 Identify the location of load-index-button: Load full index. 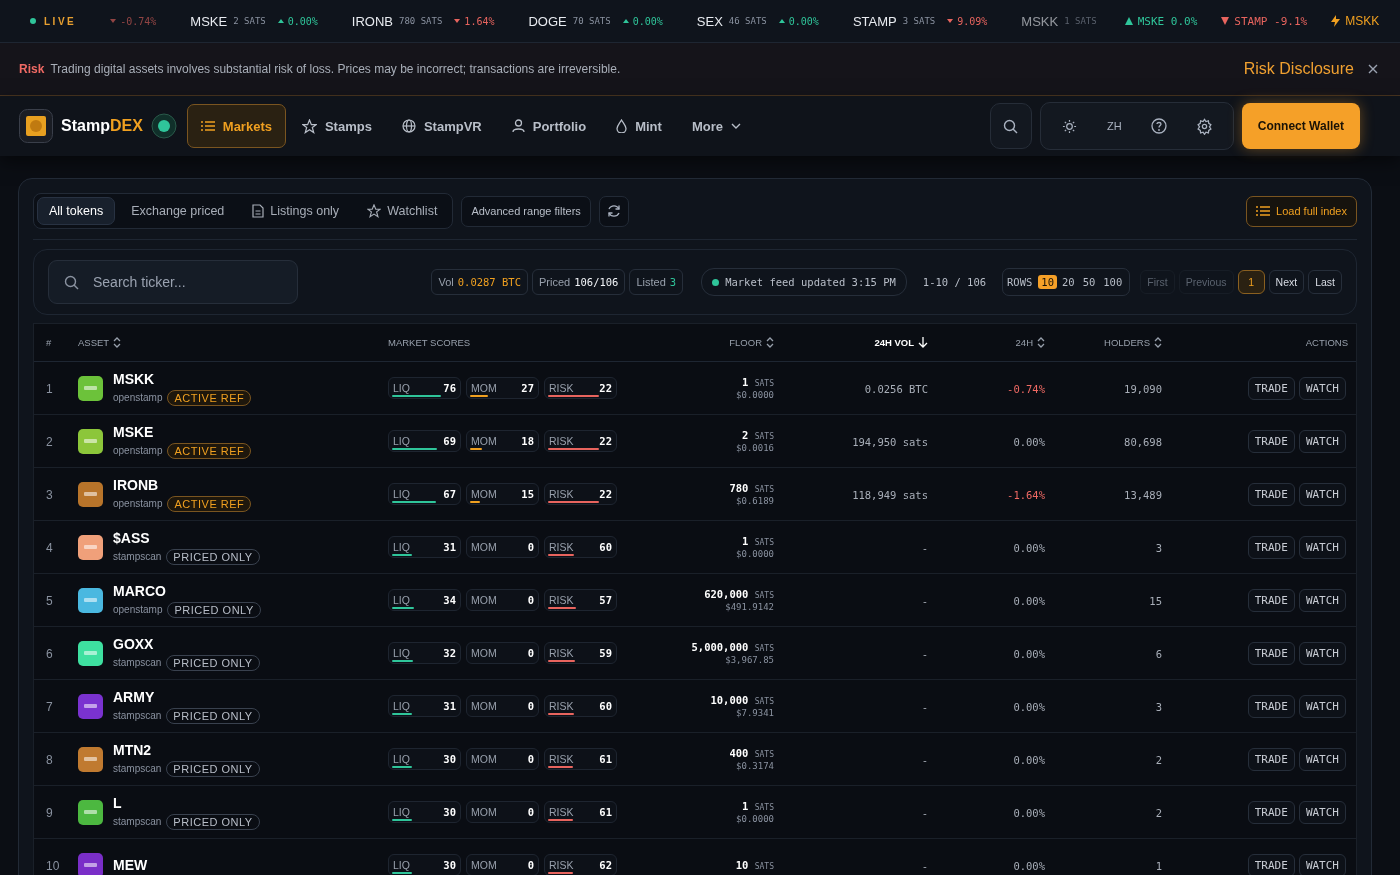
(1301, 211).